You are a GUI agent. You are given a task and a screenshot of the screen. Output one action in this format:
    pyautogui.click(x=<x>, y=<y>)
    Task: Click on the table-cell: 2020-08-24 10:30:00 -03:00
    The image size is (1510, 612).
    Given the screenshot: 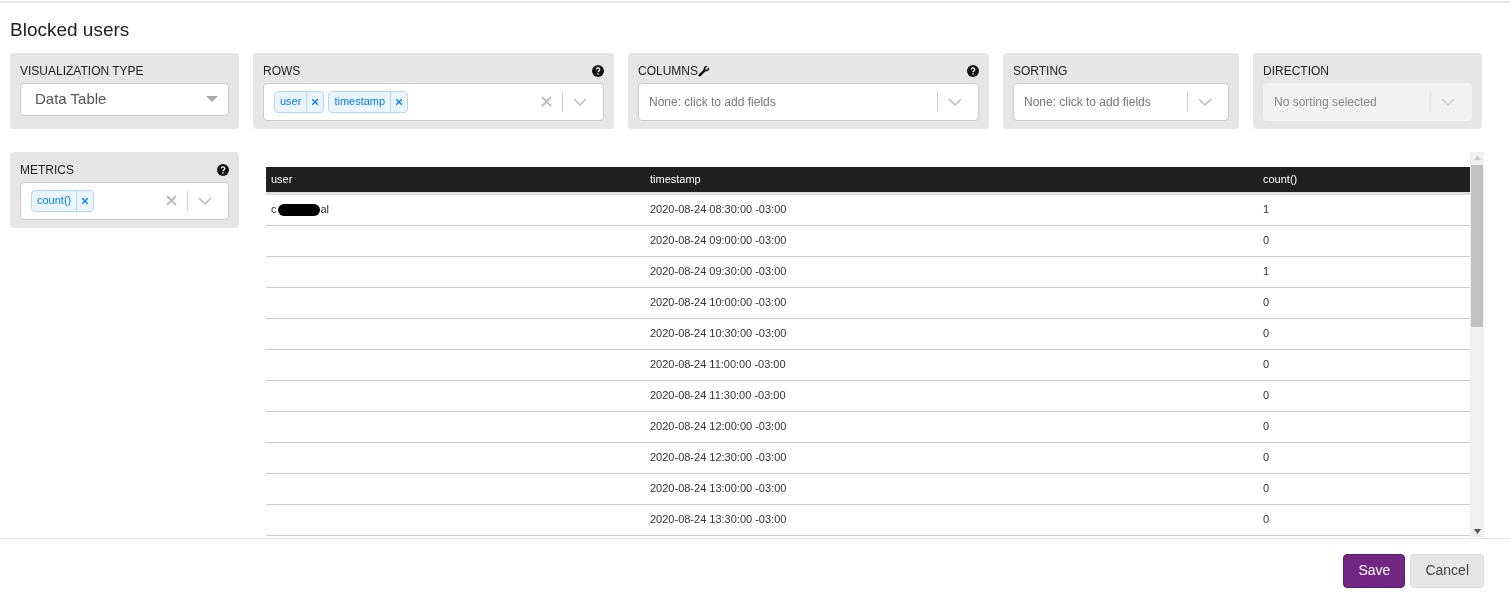 What is the action you would take?
    pyautogui.click(x=718, y=333)
    